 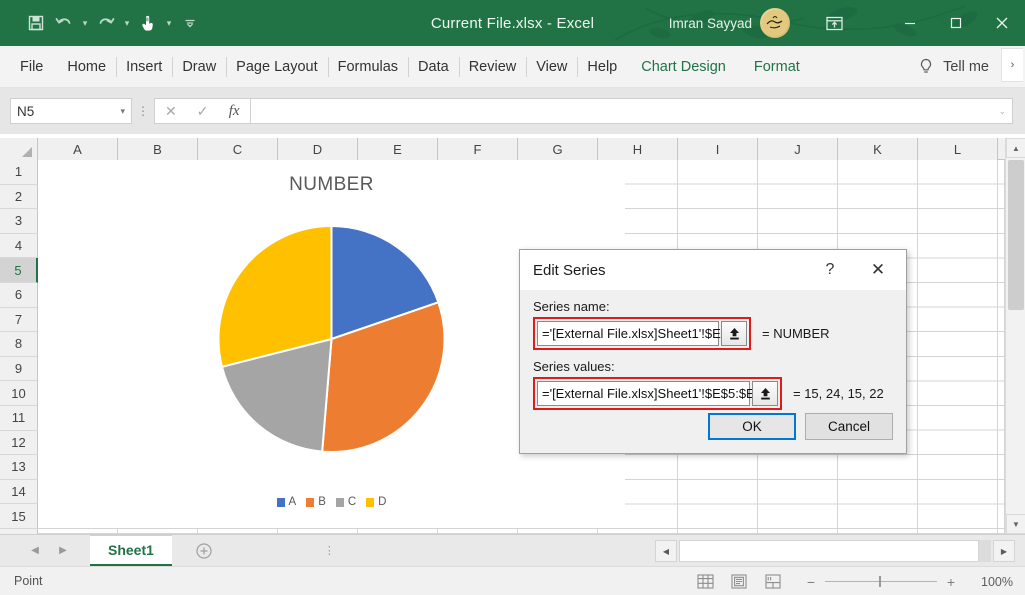 What do you see at coordinates (551, 67) in the screenshot?
I see `tab-view: View` at bounding box center [551, 67].